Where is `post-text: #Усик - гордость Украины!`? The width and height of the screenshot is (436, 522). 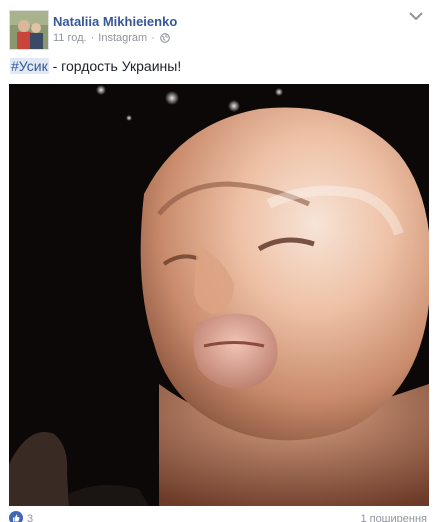 post-text: #Усик - гордость Украины! is located at coordinates (95, 66).